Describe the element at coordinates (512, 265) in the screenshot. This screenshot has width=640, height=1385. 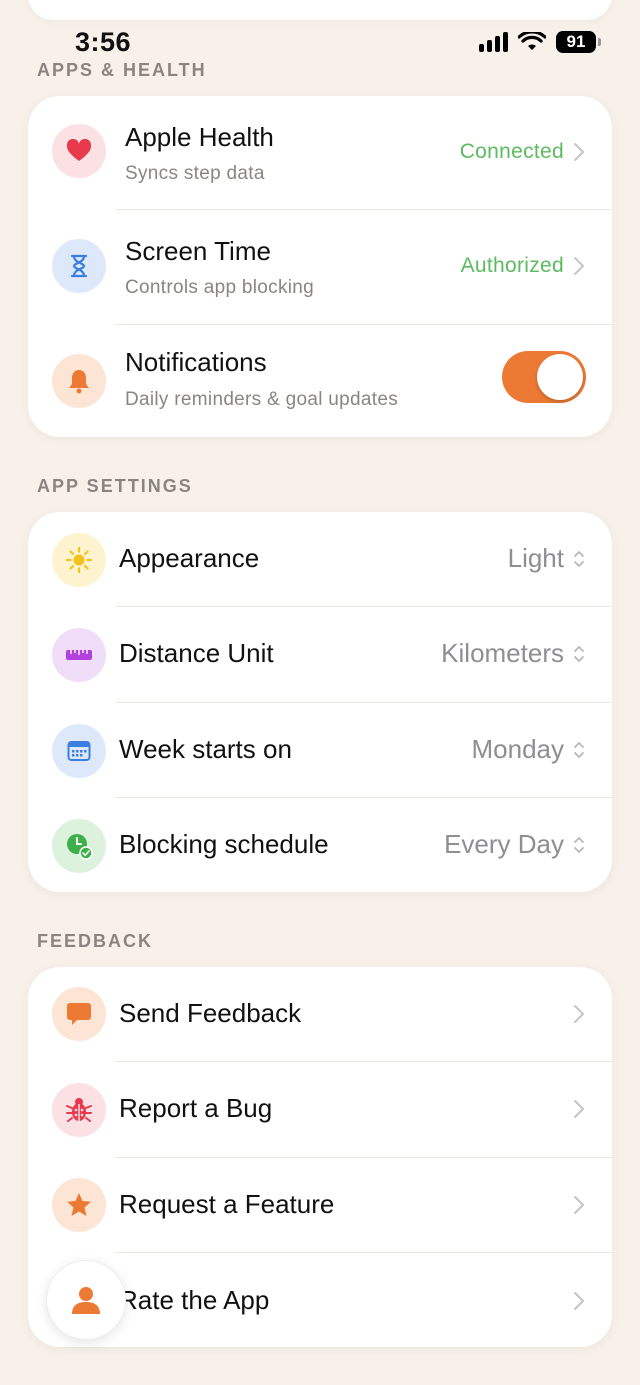
I see `screen-time-status: Authorized` at that location.